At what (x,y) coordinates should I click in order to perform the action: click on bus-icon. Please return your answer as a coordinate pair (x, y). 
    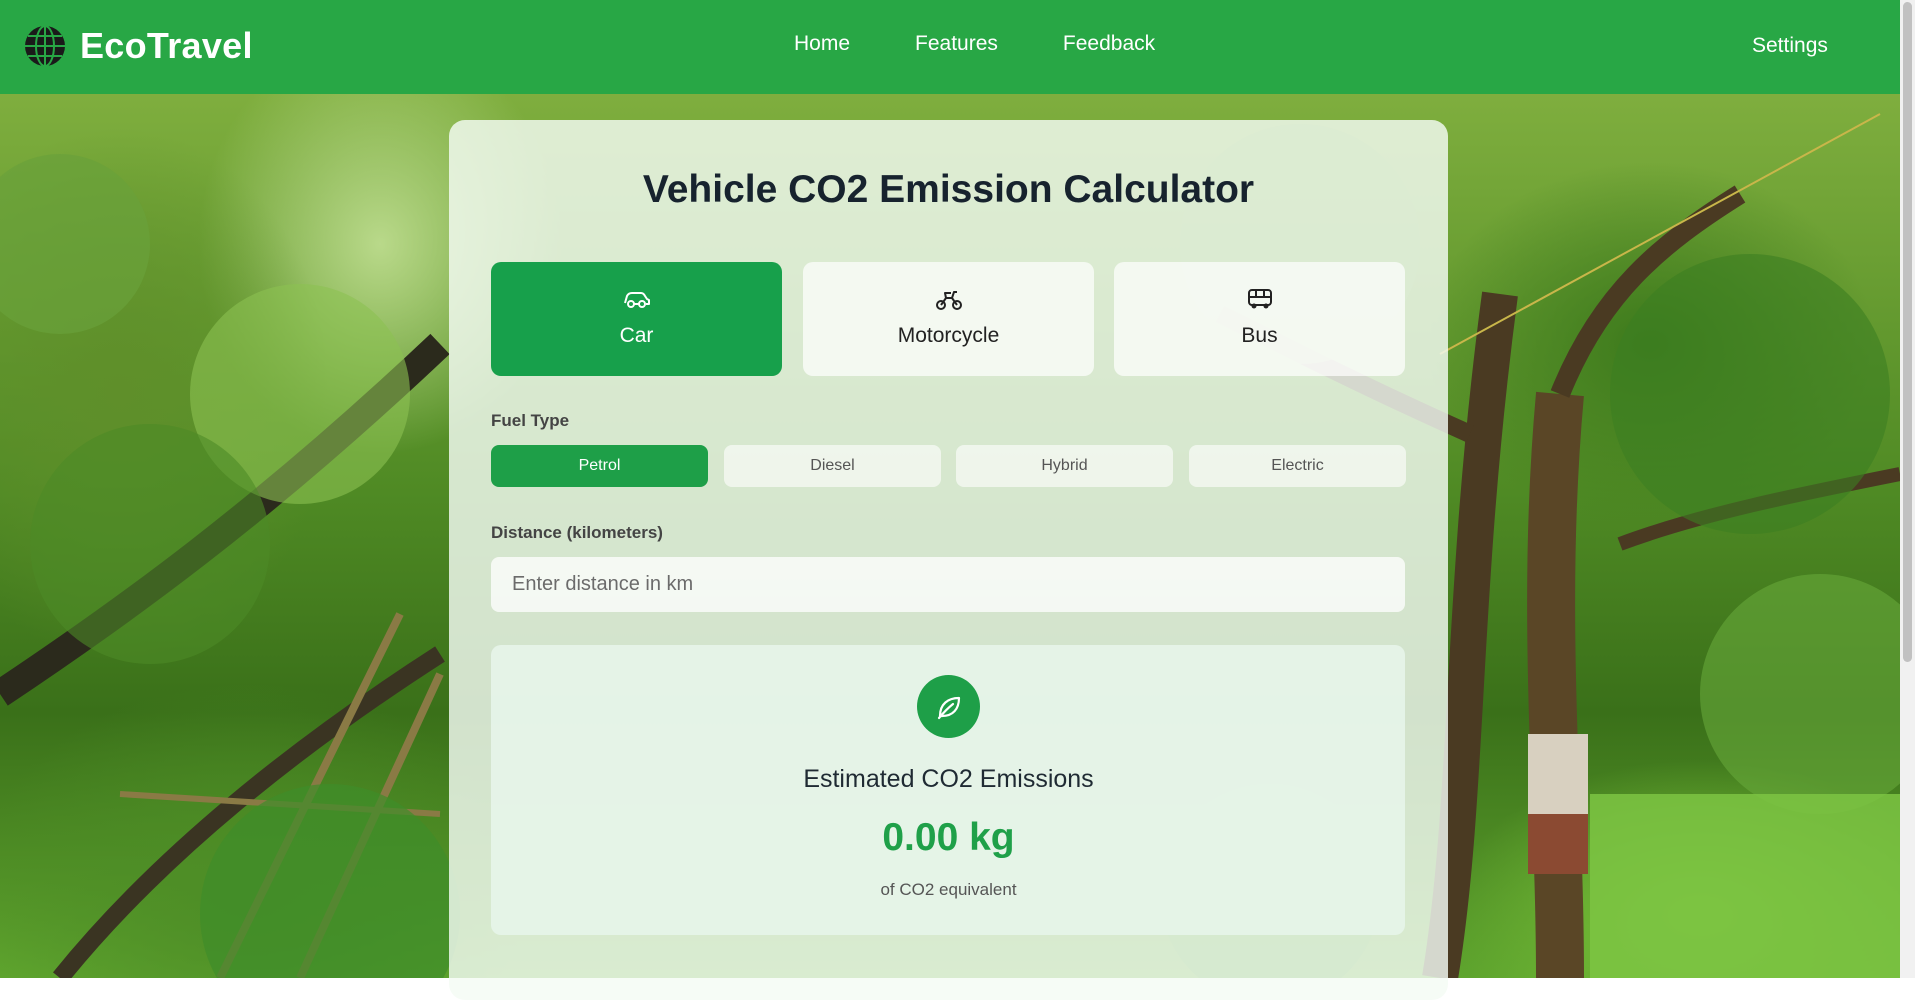
    Looking at the image, I should click on (1259, 299).